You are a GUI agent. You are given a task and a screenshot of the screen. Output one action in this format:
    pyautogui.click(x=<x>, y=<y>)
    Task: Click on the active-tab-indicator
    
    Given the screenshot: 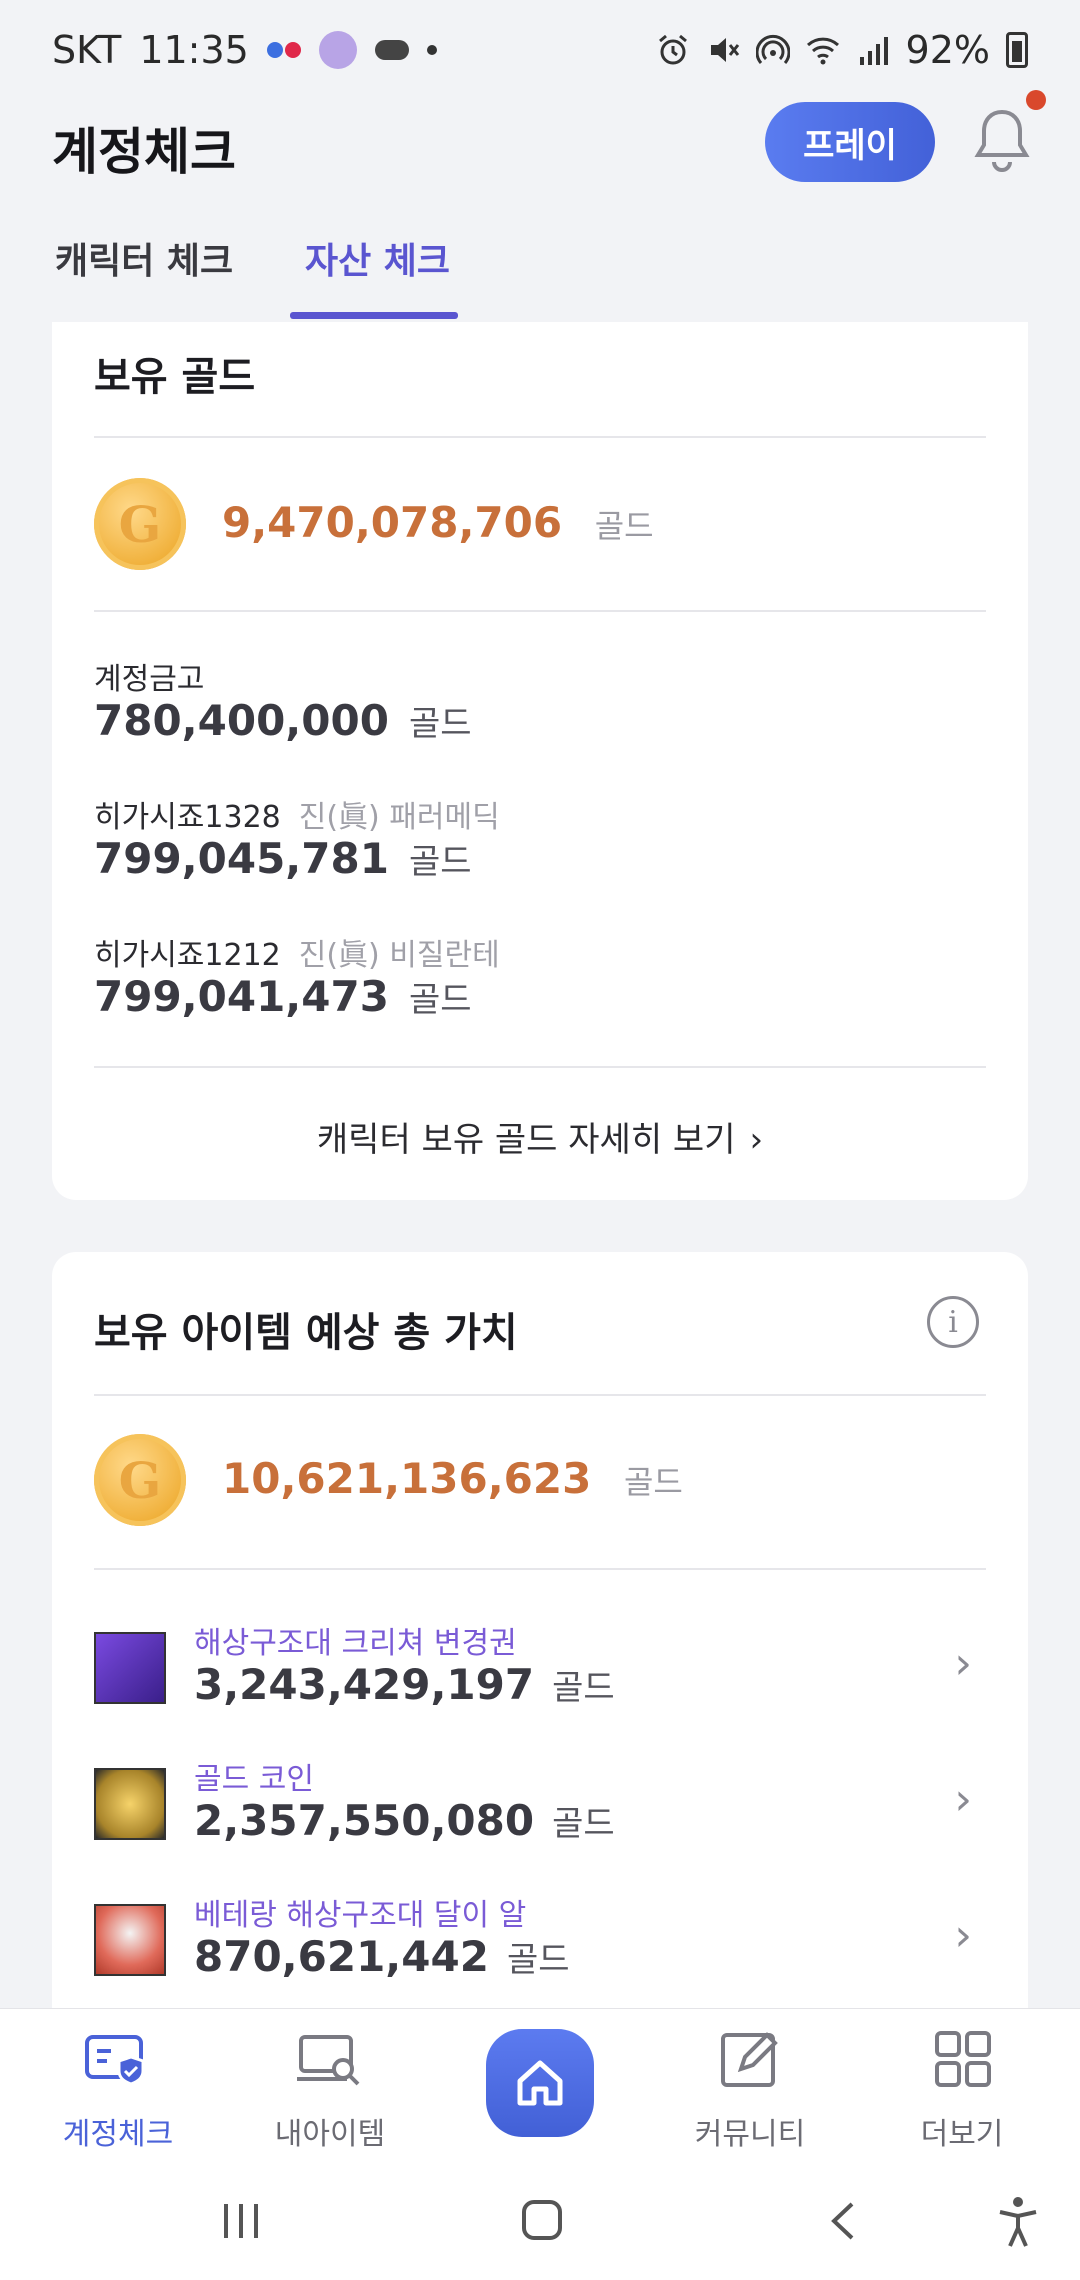 What is the action you would take?
    pyautogui.click(x=374, y=315)
    